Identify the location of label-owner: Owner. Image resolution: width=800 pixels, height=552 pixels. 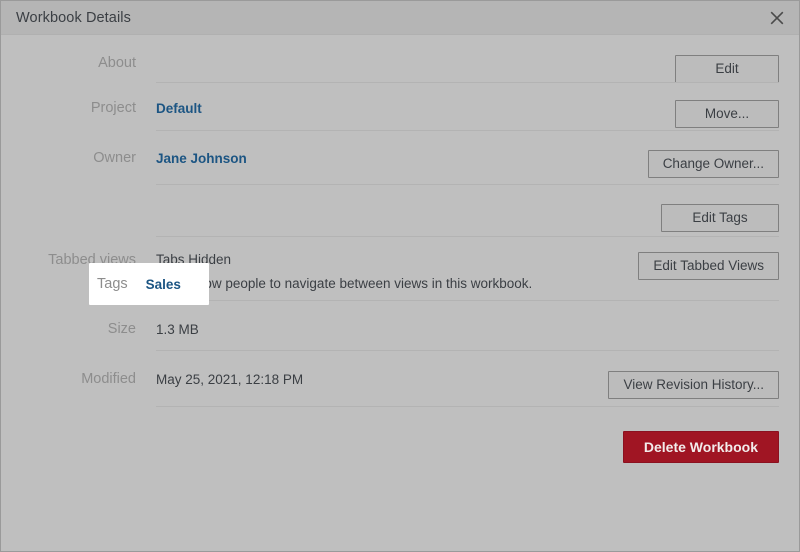
(114, 158).